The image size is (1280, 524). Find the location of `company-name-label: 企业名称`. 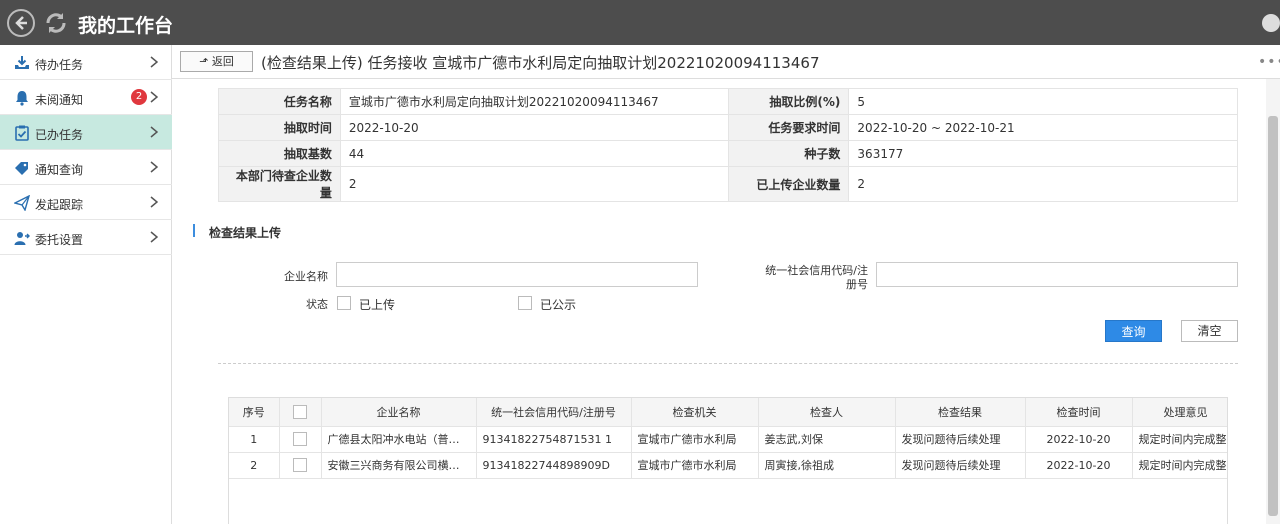

company-name-label: 企业名称 is located at coordinates (306, 276).